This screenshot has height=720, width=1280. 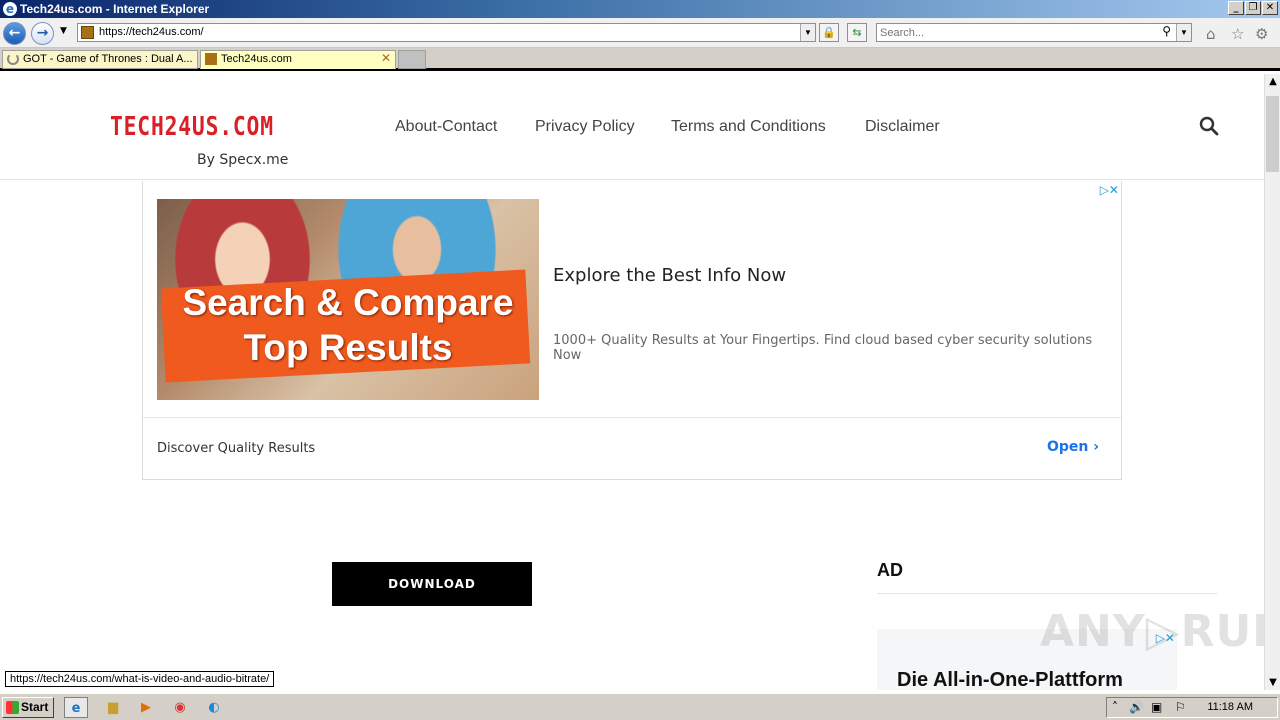 I want to click on lock-icon: 🔒, so click(x=829, y=32).